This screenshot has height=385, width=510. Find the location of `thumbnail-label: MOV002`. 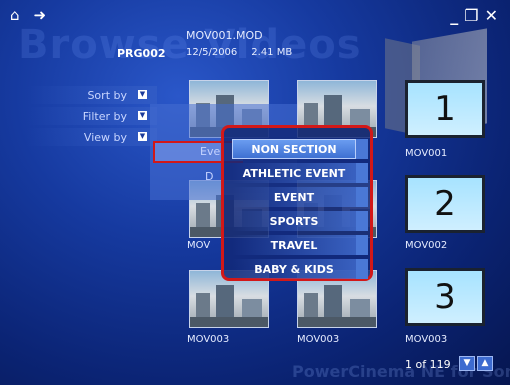

thumbnail-label: MOV002 is located at coordinates (426, 245).